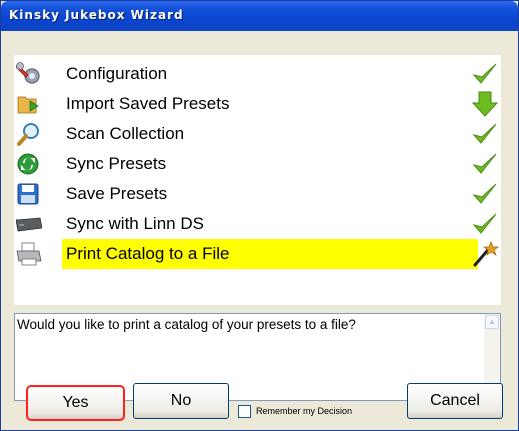 This screenshot has height=431, width=519. Describe the element at coordinates (257, 224) in the screenshot. I see `step-sync-with-linn-ds: Sync with Linn DS` at that location.